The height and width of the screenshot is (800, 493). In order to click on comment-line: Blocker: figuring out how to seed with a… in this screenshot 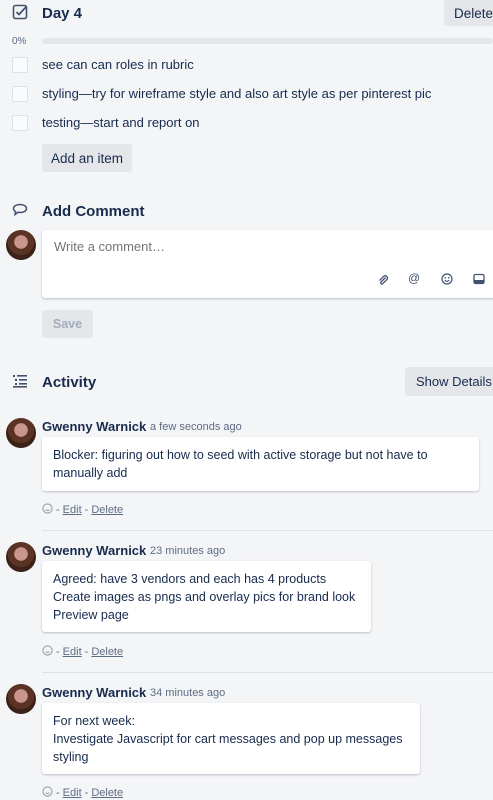, I will do `click(240, 455)`.